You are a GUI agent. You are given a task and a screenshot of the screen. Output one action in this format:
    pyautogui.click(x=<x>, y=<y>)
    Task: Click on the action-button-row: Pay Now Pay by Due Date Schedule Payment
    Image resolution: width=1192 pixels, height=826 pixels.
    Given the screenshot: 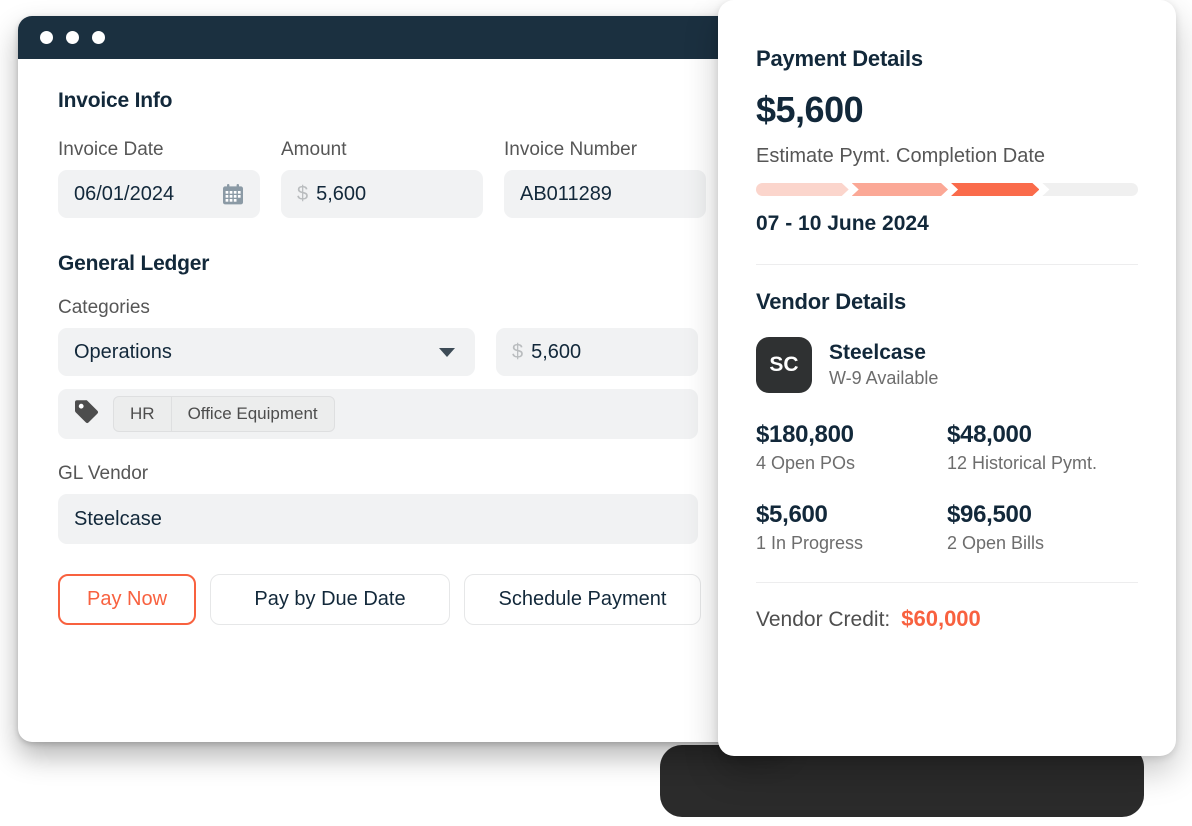 What is the action you would take?
    pyautogui.click(x=401, y=599)
    